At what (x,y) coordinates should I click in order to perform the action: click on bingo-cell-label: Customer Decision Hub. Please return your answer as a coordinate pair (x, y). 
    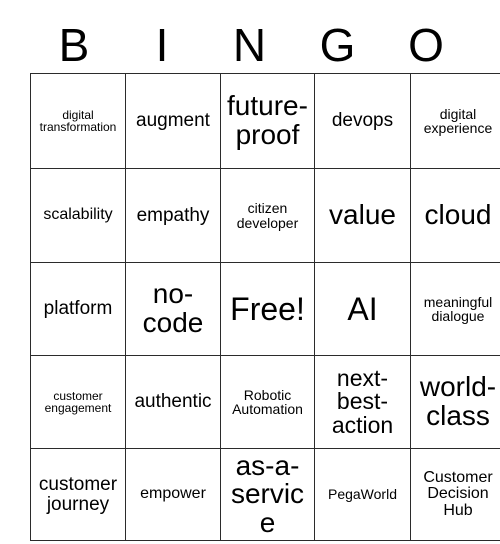
    Looking at the image, I should click on (458, 494).